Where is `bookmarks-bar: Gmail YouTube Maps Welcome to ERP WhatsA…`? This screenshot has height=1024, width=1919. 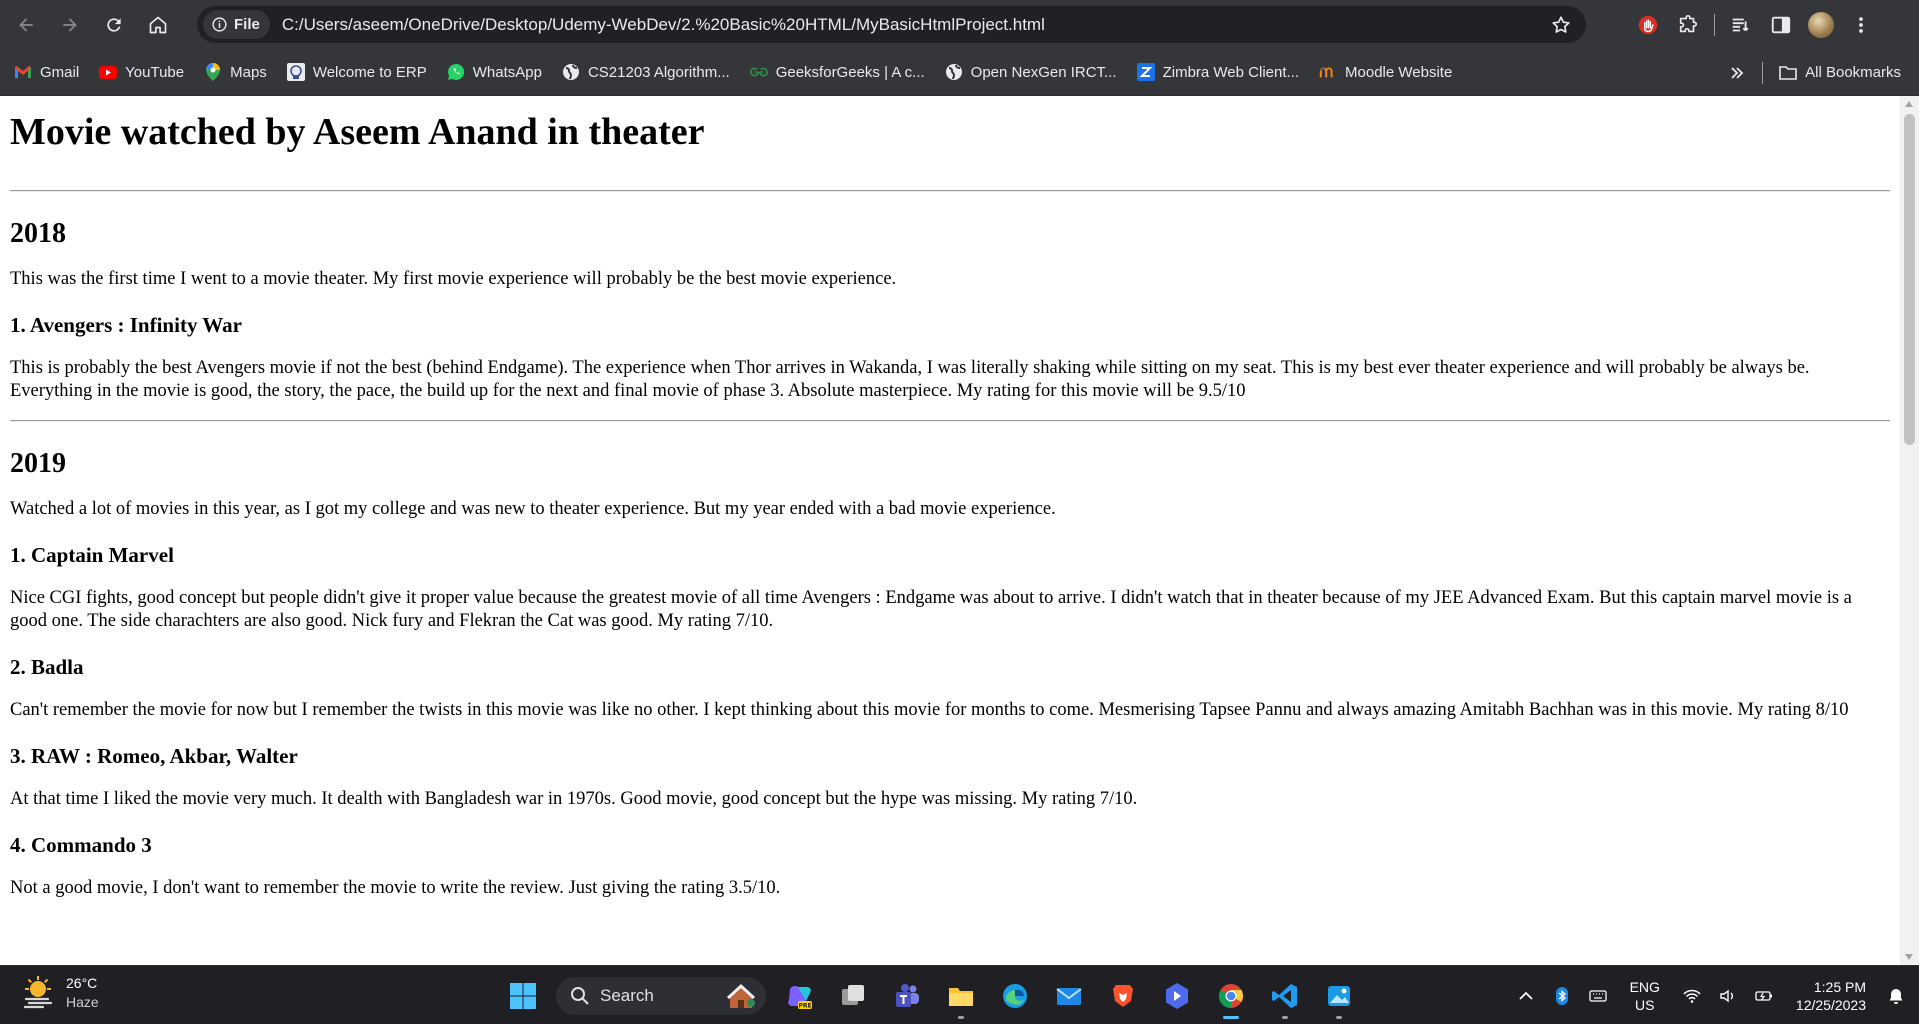 bookmarks-bar: Gmail YouTube Maps Welcome to ERP WhatsA… is located at coordinates (959, 72).